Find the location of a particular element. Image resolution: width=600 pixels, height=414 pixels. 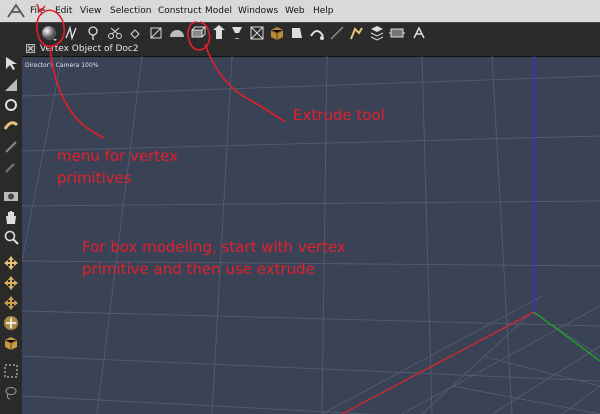

camera-label: Director's Camera 100% is located at coordinates (62, 65).